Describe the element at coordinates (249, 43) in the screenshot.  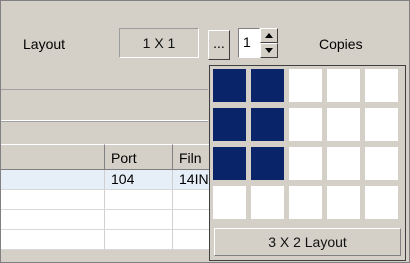
I see `copies-input: 1` at that location.